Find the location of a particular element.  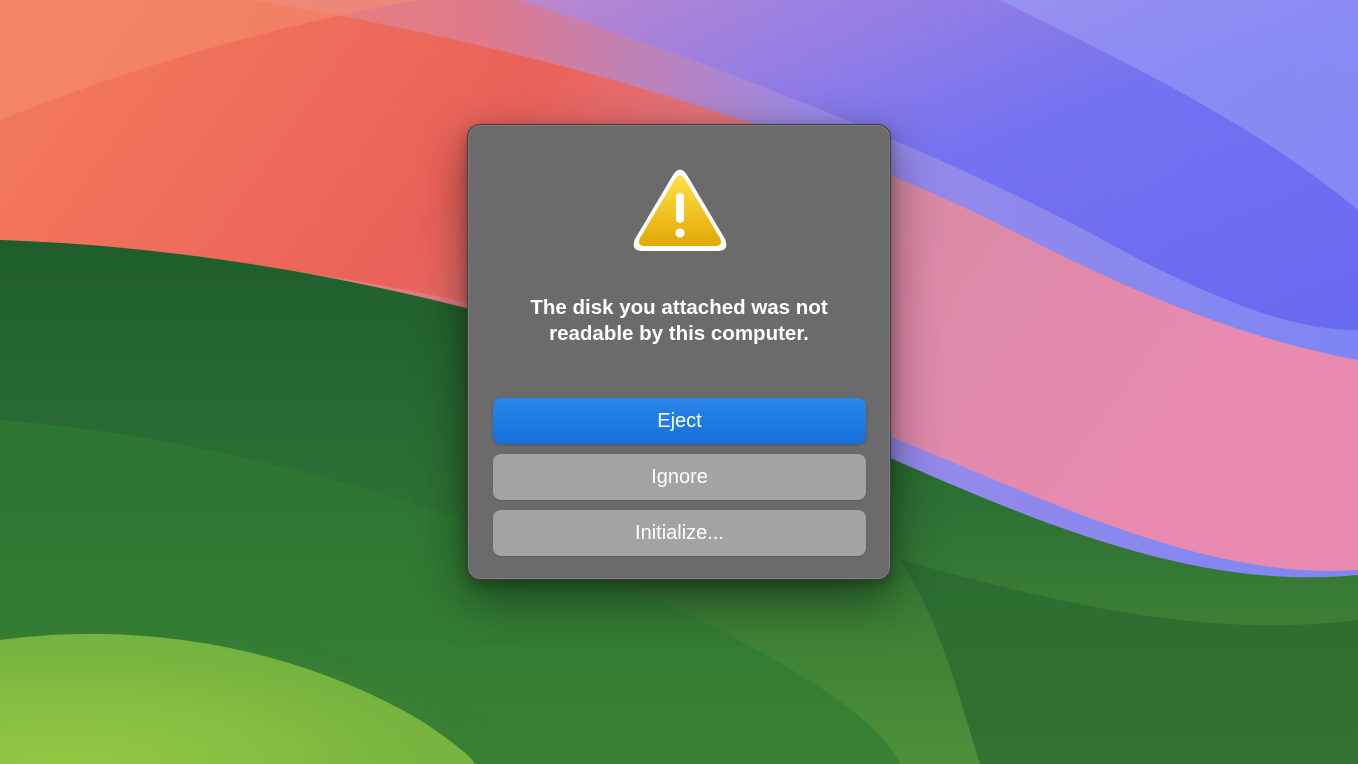

eject-button: Eject is located at coordinates (679, 421).